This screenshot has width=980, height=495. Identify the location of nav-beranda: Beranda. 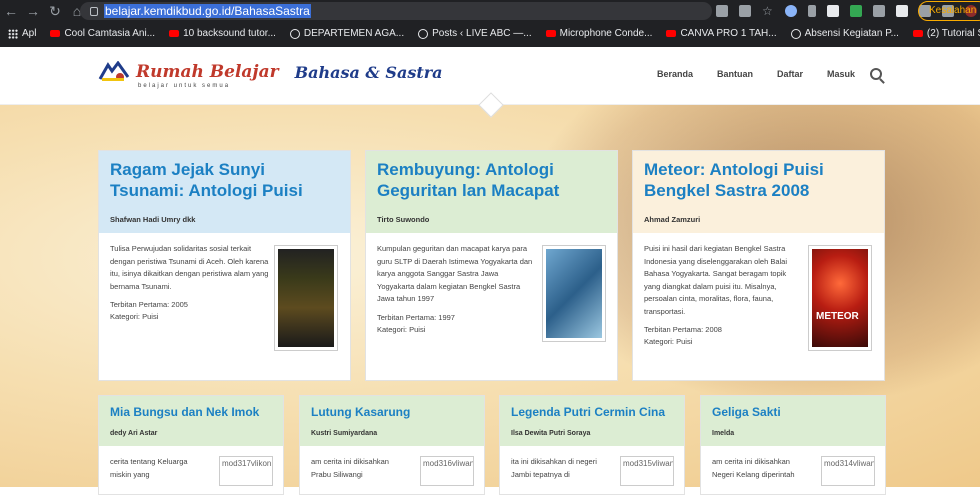
(675, 74).